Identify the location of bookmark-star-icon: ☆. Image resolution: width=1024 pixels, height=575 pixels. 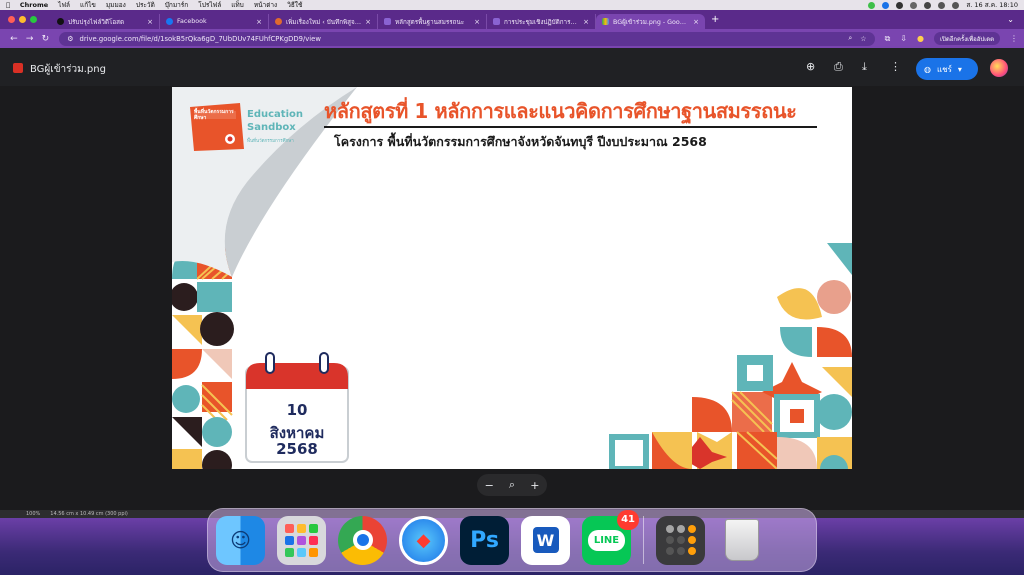
(863, 39).